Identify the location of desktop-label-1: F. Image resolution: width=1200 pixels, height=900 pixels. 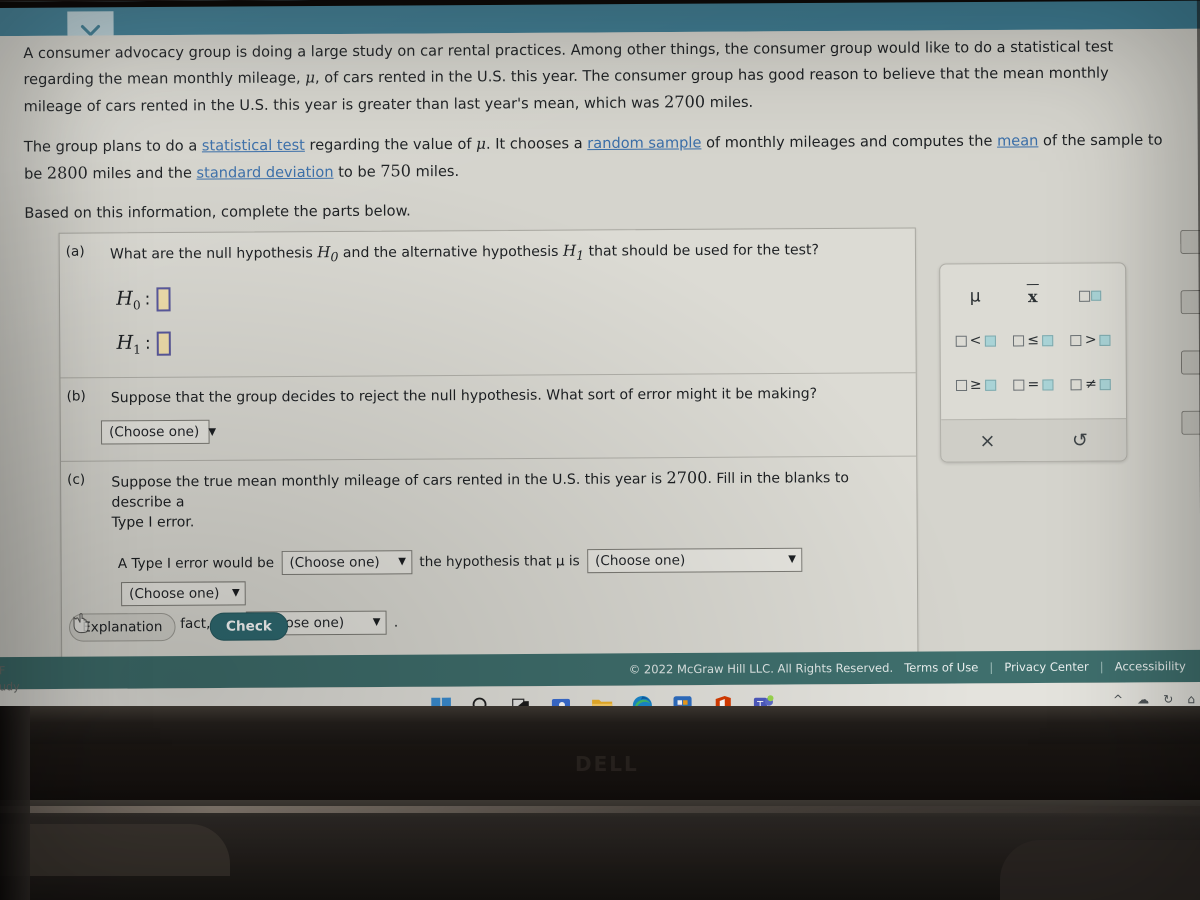
(3, 671).